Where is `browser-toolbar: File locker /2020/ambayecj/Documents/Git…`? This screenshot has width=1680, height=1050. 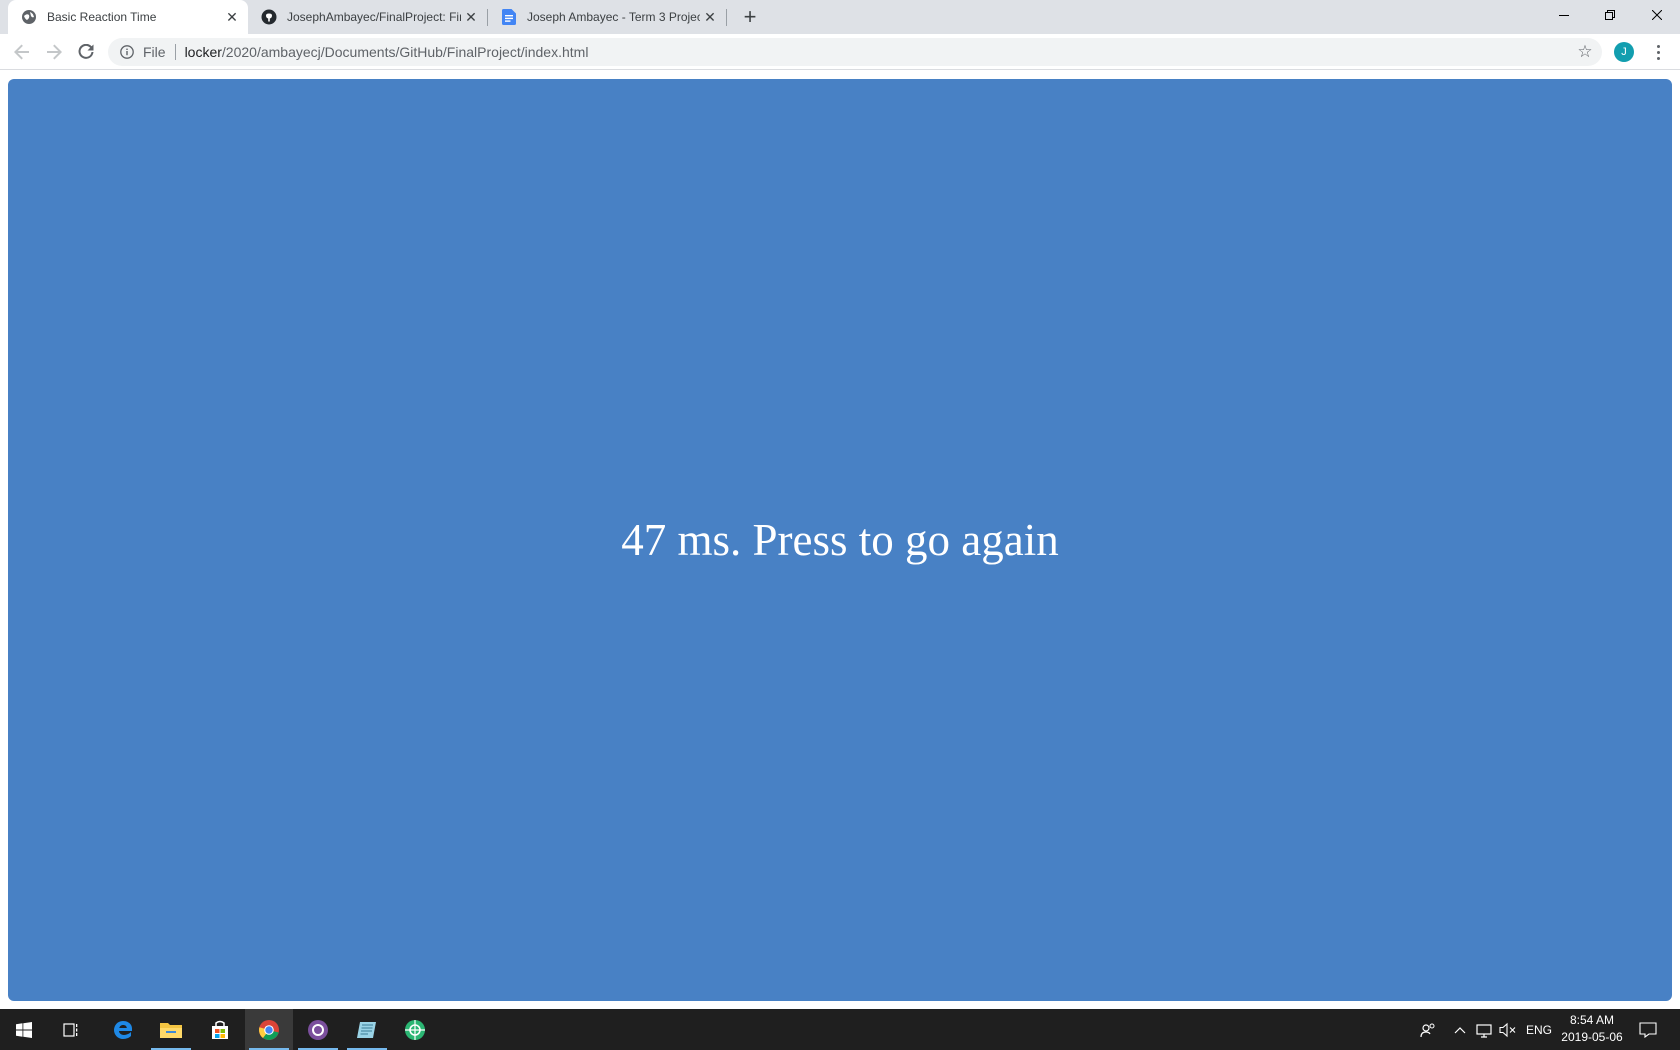
browser-toolbar: File locker /2020/ambayecj/Documents/Git… is located at coordinates (840, 52).